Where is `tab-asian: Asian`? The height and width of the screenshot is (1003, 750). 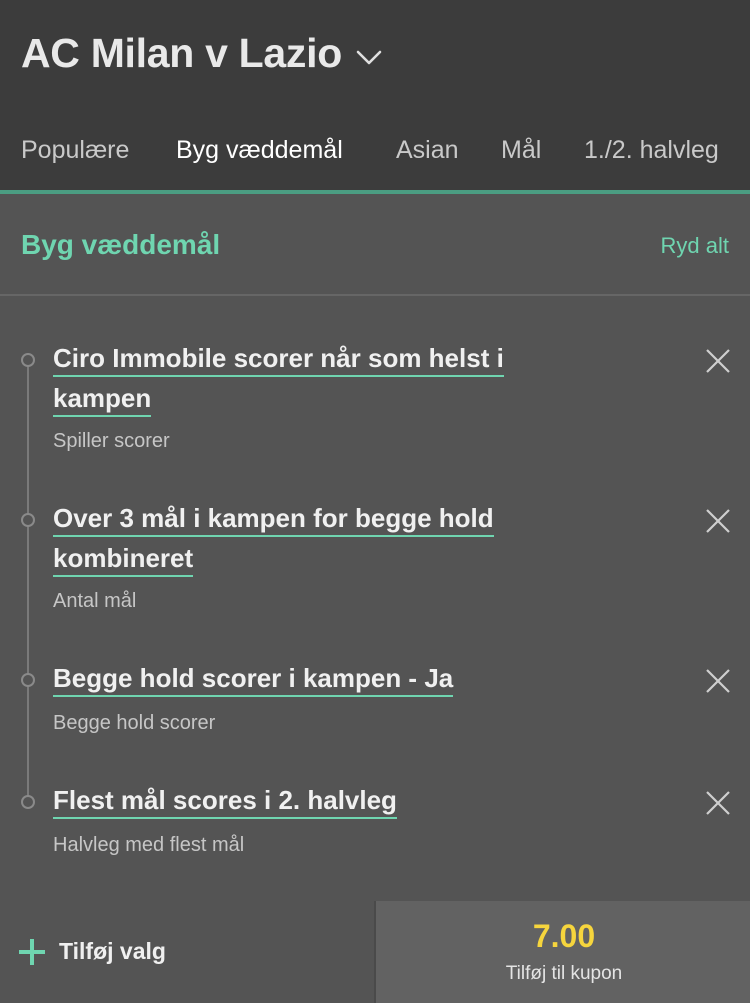 tab-asian: Asian is located at coordinates (427, 162).